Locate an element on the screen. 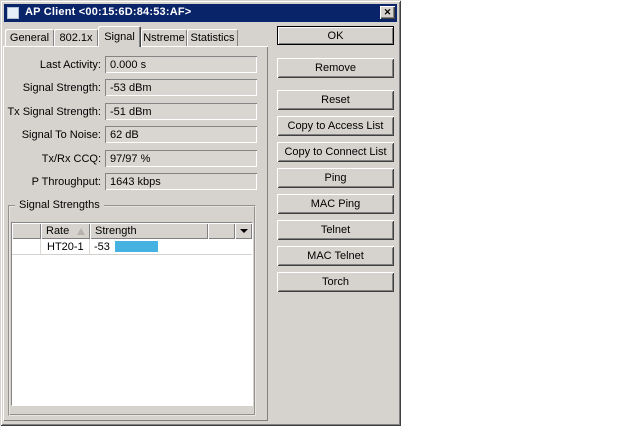 The width and height of the screenshot is (640, 430). tab-signal: Signal is located at coordinates (119, 36).